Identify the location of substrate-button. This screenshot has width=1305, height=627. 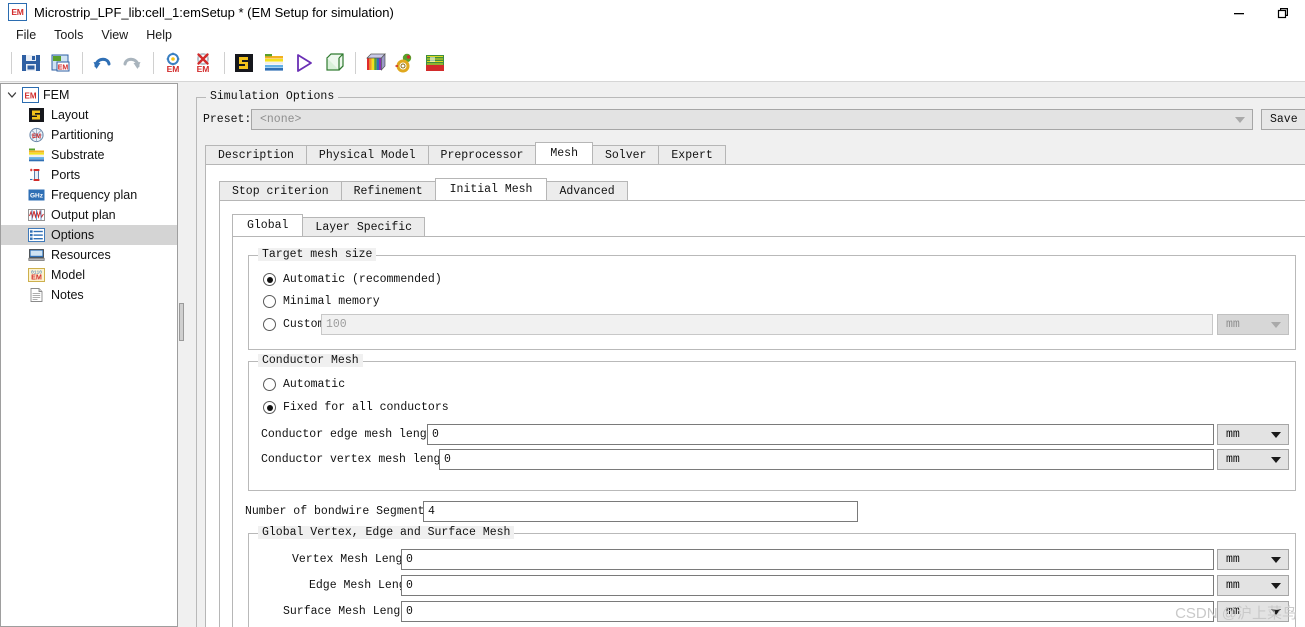
(274, 63).